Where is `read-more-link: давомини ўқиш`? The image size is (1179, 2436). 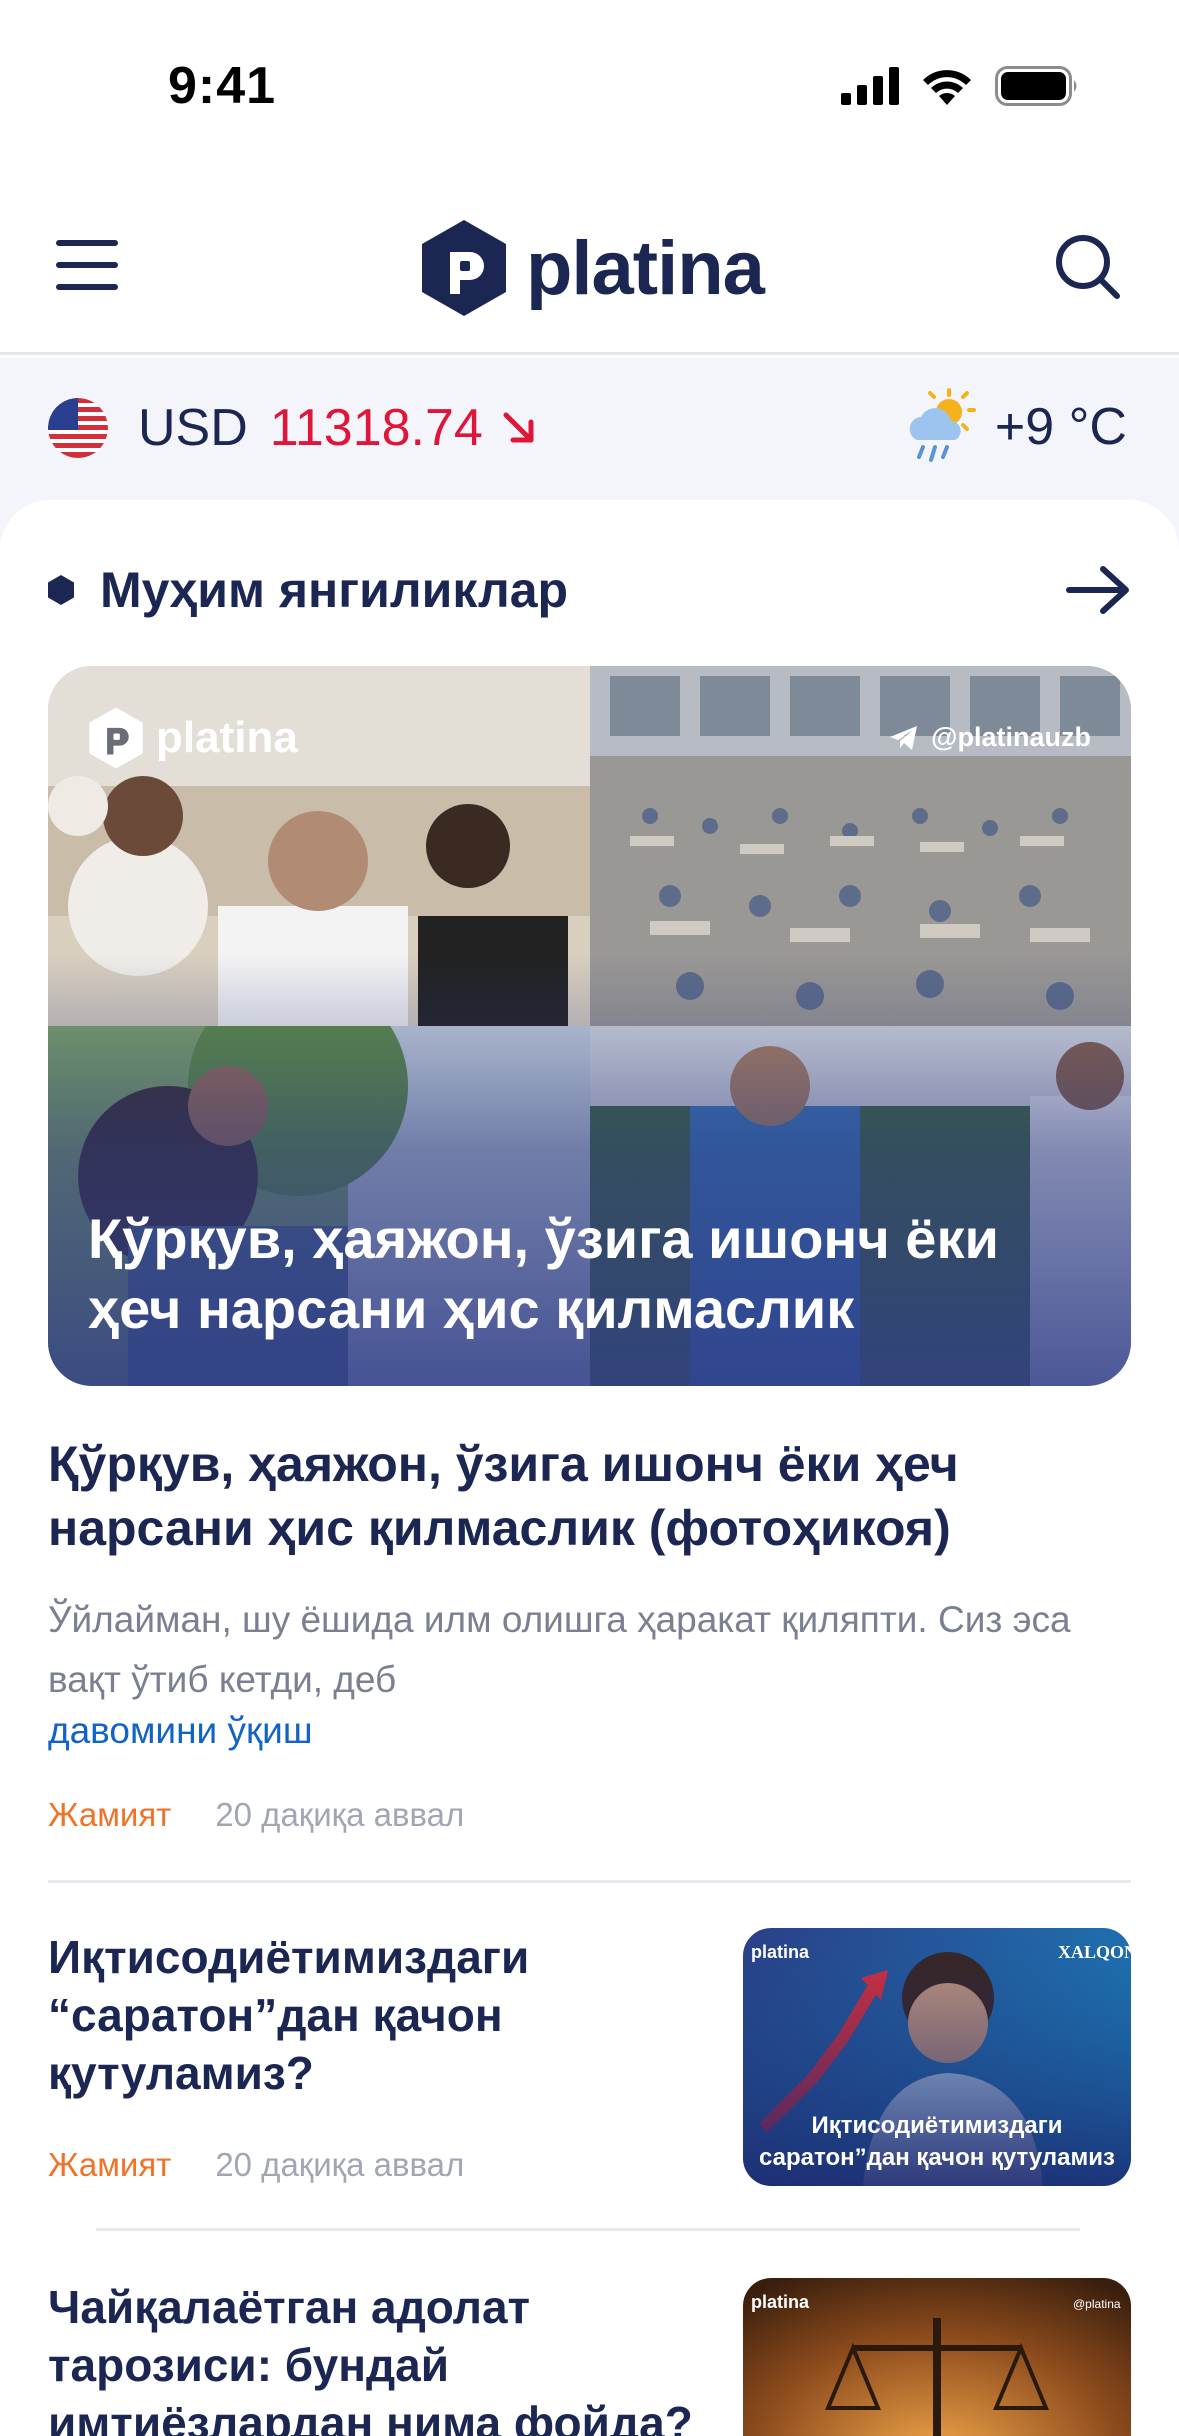
read-more-link: давомини ўқиш is located at coordinates (180, 1731).